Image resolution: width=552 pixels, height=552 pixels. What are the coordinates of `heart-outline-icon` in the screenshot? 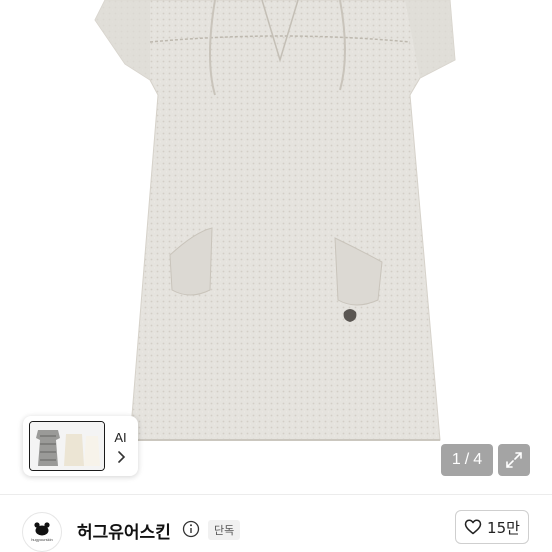 It's located at (473, 527).